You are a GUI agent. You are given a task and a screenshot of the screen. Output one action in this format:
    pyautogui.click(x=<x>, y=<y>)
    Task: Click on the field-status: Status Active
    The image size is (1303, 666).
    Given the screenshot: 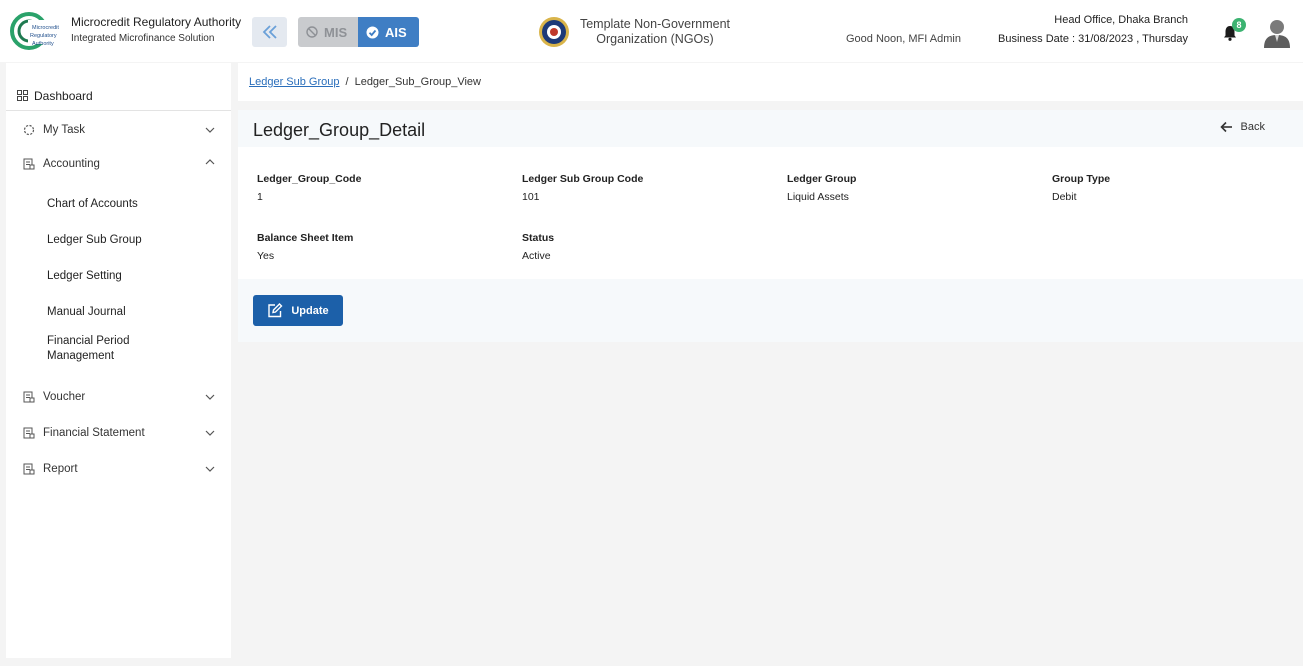 What is the action you would take?
    pyautogui.click(x=538, y=247)
    